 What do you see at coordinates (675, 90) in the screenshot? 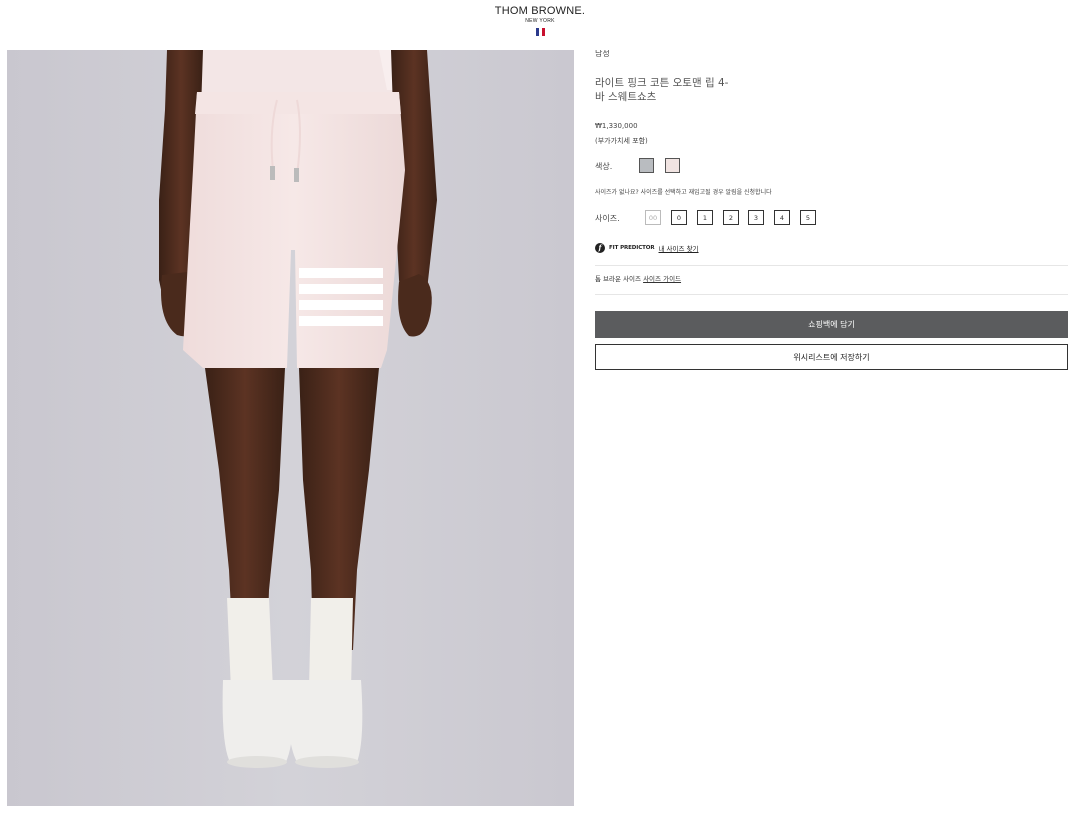
I see `product-title: 라이트 핑크 코튼 오토맨 립 4- 바 스웨트쇼츠` at bounding box center [675, 90].